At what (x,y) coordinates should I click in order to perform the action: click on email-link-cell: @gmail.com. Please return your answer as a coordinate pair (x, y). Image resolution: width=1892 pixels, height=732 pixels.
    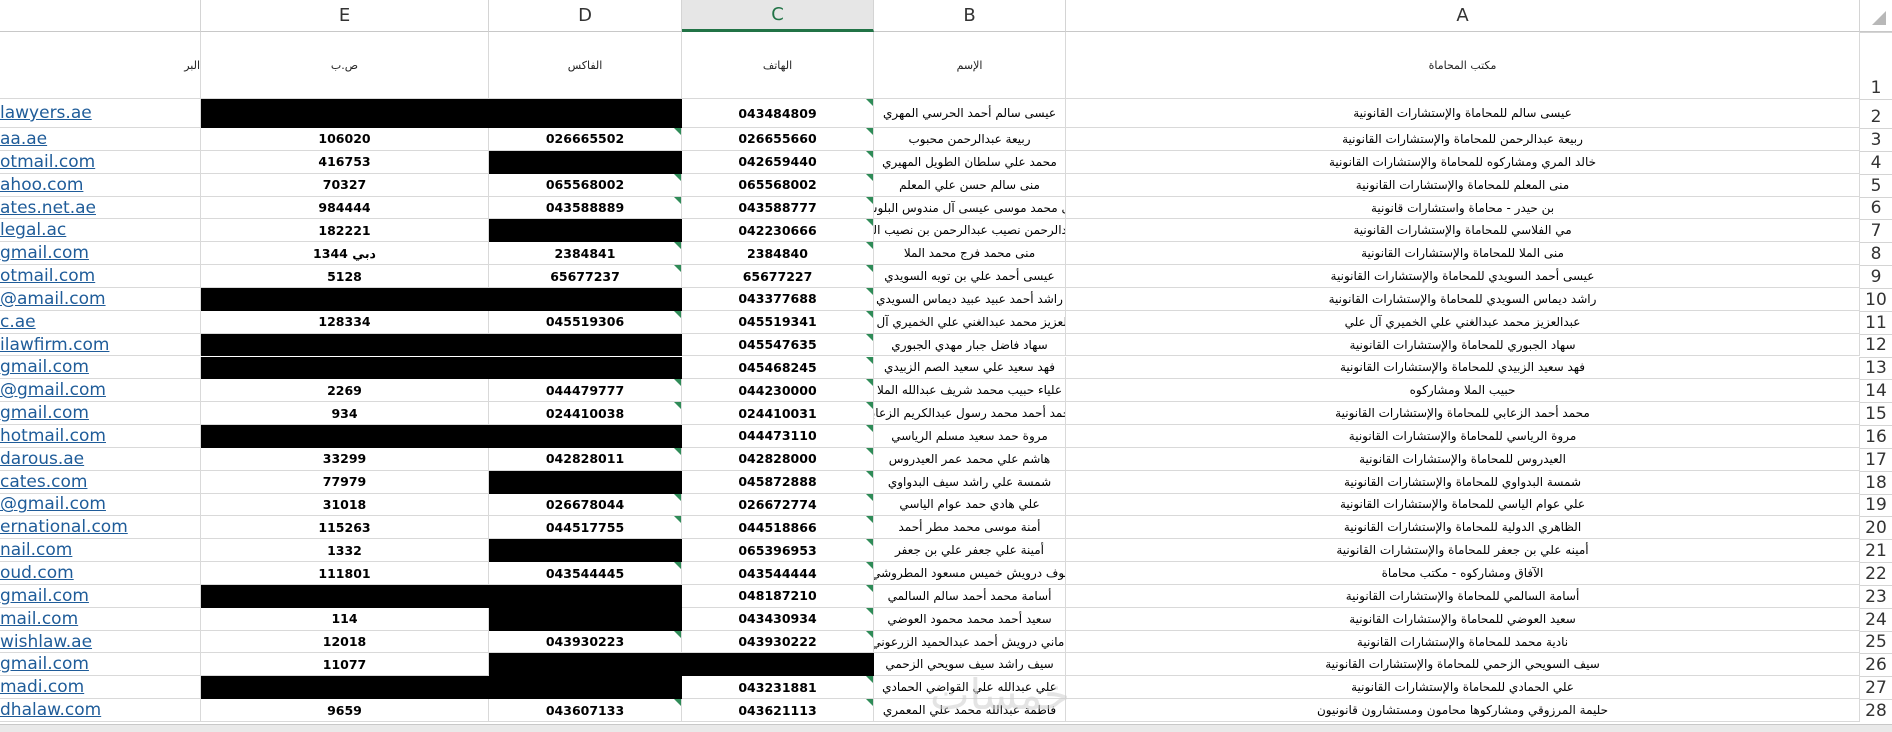
    Looking at the image, I should click on (100, 505).